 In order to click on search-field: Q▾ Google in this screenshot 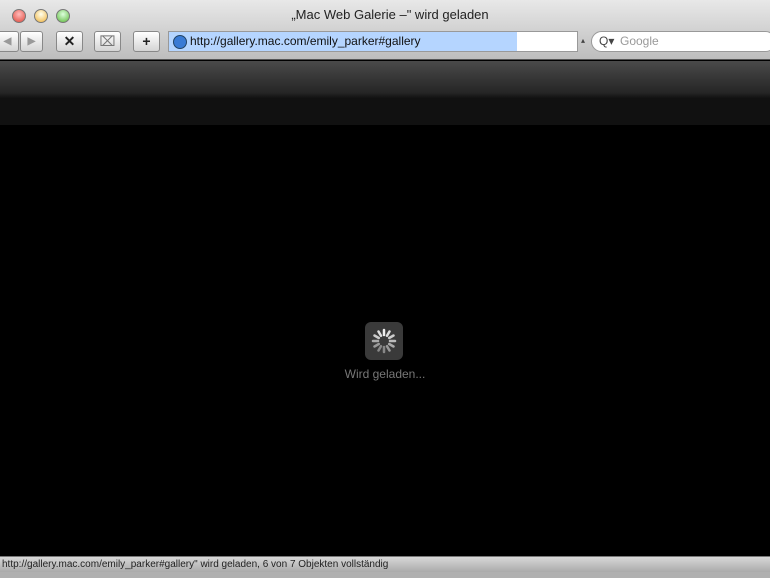, I will do `click(680, 41)`.